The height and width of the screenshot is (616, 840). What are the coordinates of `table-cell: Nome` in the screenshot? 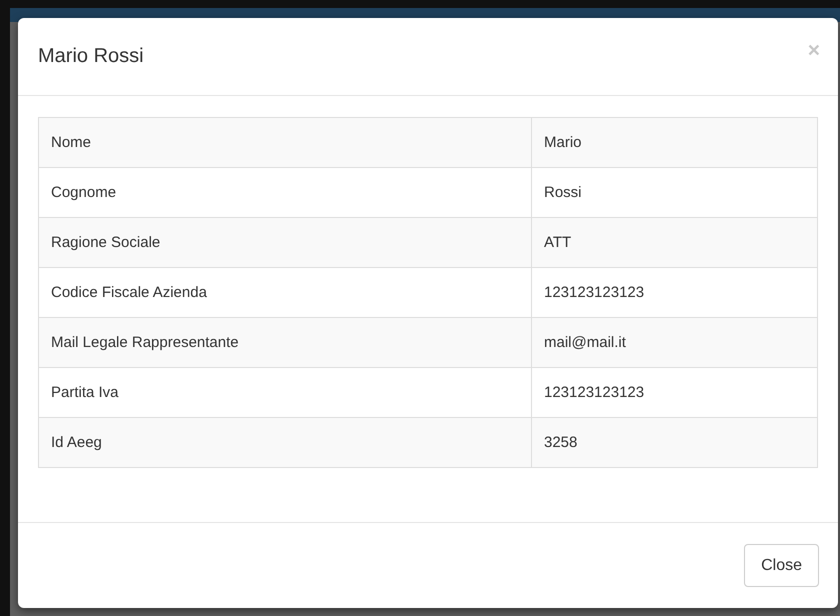 It's located at (285, 143).